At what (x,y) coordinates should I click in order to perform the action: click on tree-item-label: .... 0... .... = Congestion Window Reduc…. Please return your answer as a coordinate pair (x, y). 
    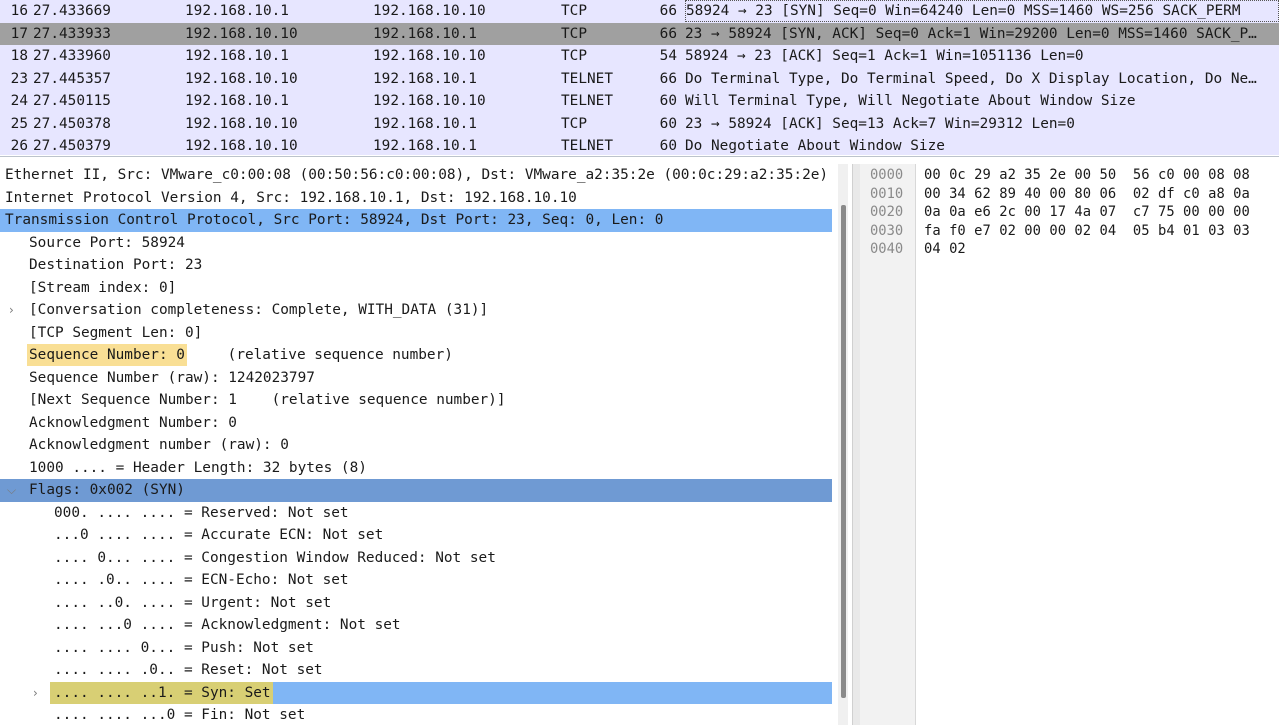
    Looking at the image, I should click on (275, 557).